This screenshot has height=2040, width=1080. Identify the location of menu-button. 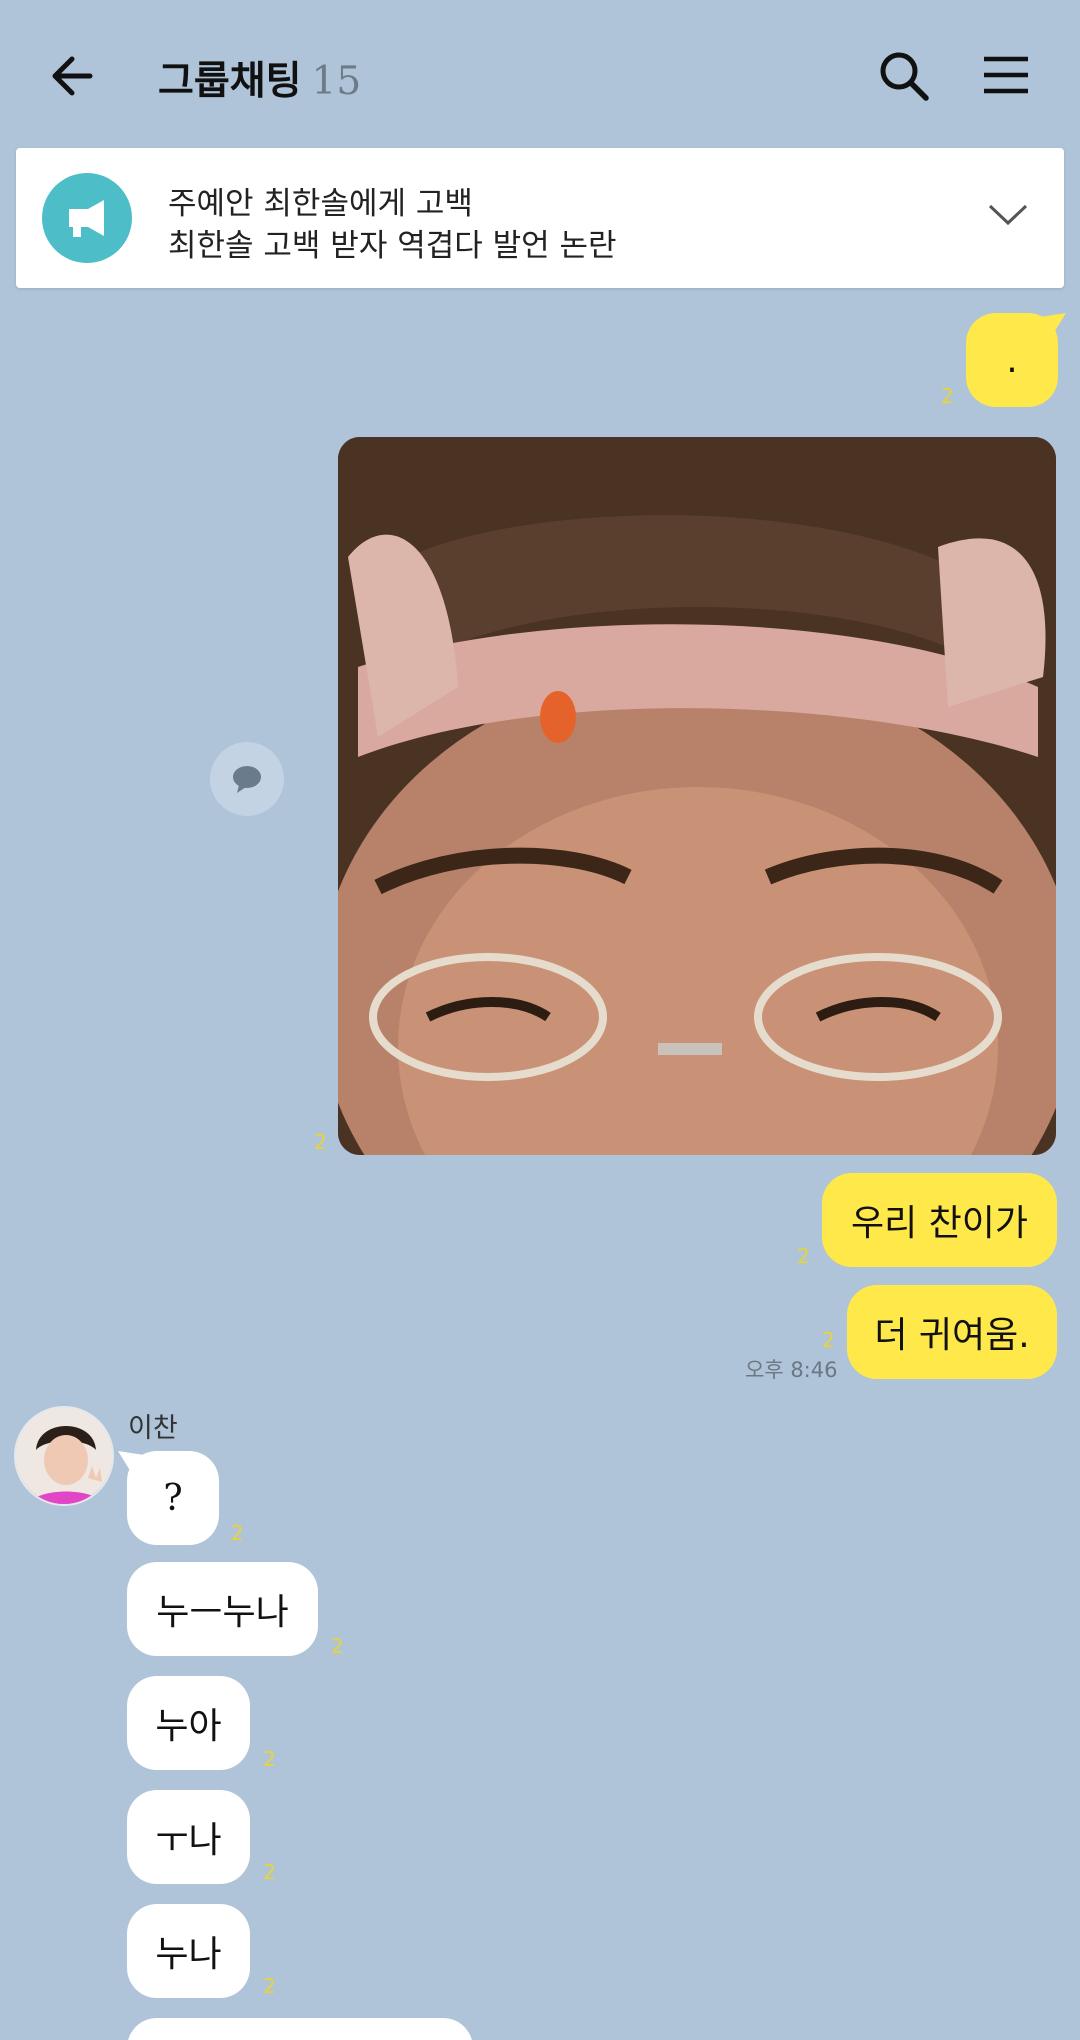
(1006, 76).